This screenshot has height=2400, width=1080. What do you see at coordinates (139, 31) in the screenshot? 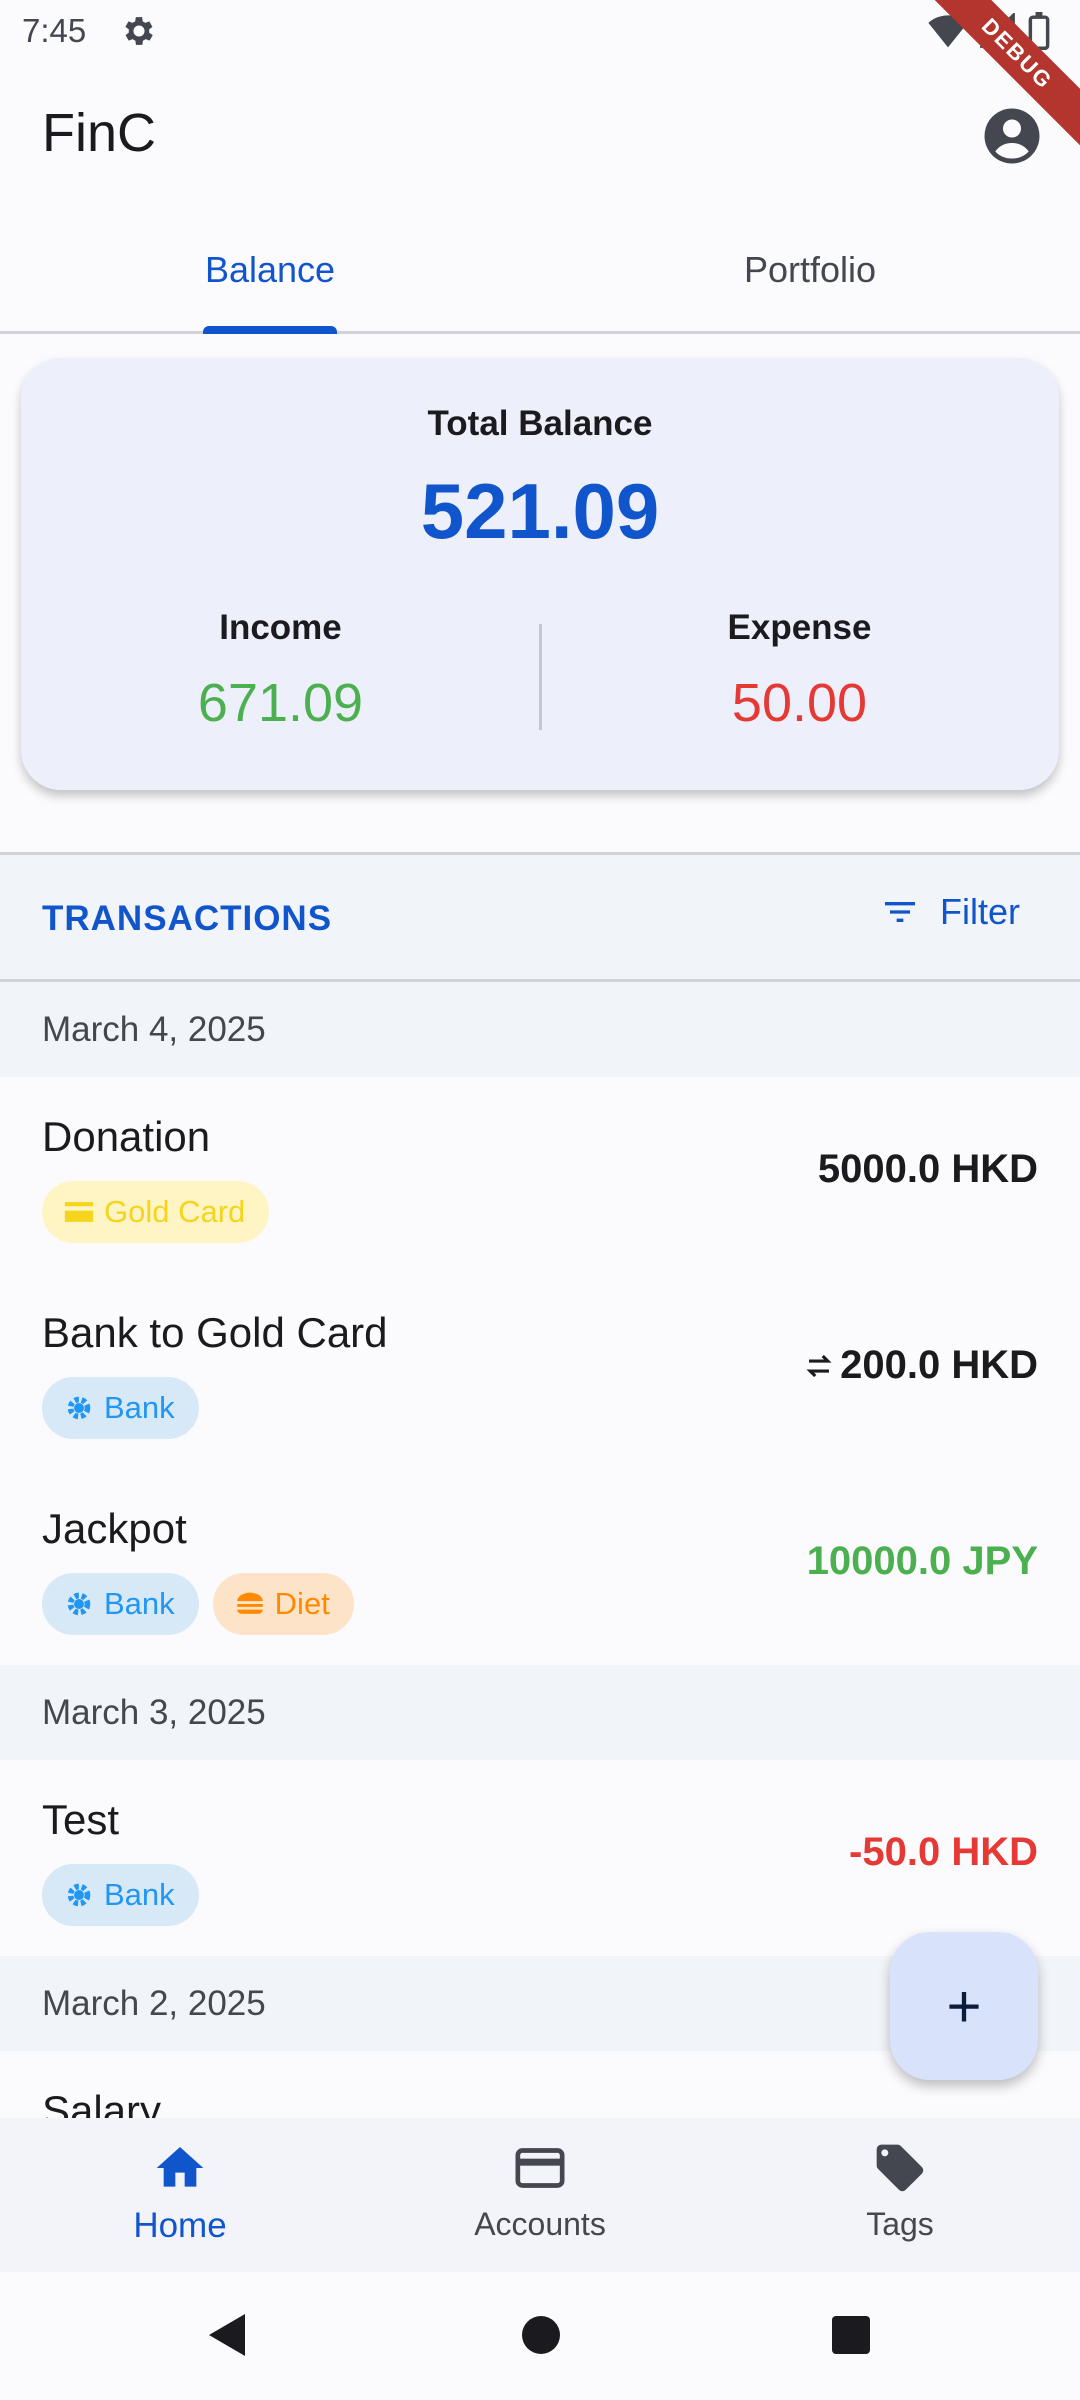
I see `settings-gear-icon` at bounding box center [139, 31].